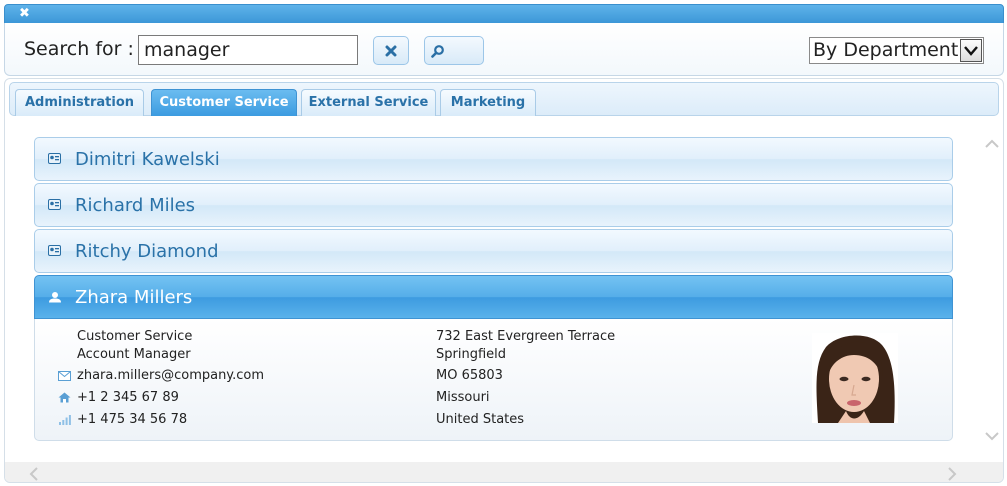 This screenshot has width=1007, height=486. What do you see at coordinates (135, 336) in the screenshot?
I see `detail-department: Customer Service` at bounding box center [135, 336].